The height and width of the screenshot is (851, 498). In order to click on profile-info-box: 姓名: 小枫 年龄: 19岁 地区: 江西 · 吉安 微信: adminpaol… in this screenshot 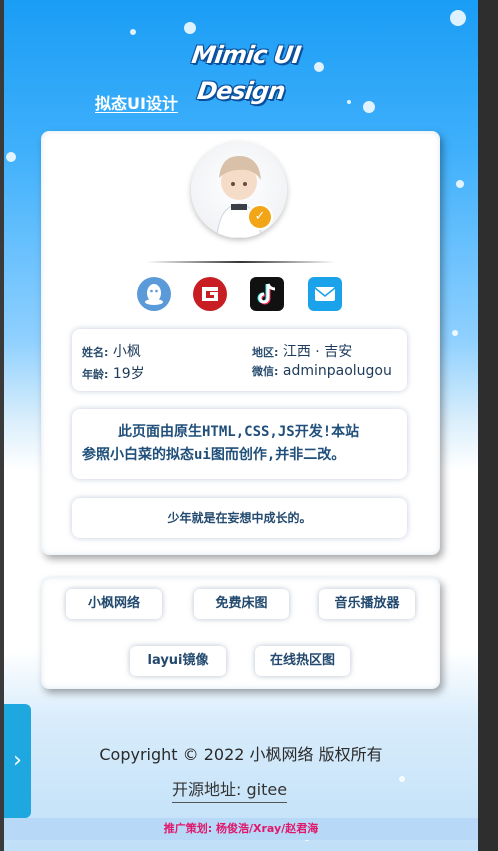, I will do `click(239, 360)`.